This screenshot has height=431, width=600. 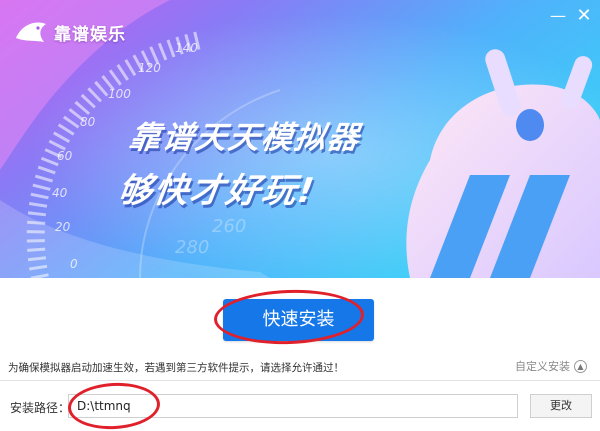 What do you see at coordinates (244, 138) in the screenshot?
I see `headline-line-1: 靠谱天天模拟器` at bounding box center [244, 138].